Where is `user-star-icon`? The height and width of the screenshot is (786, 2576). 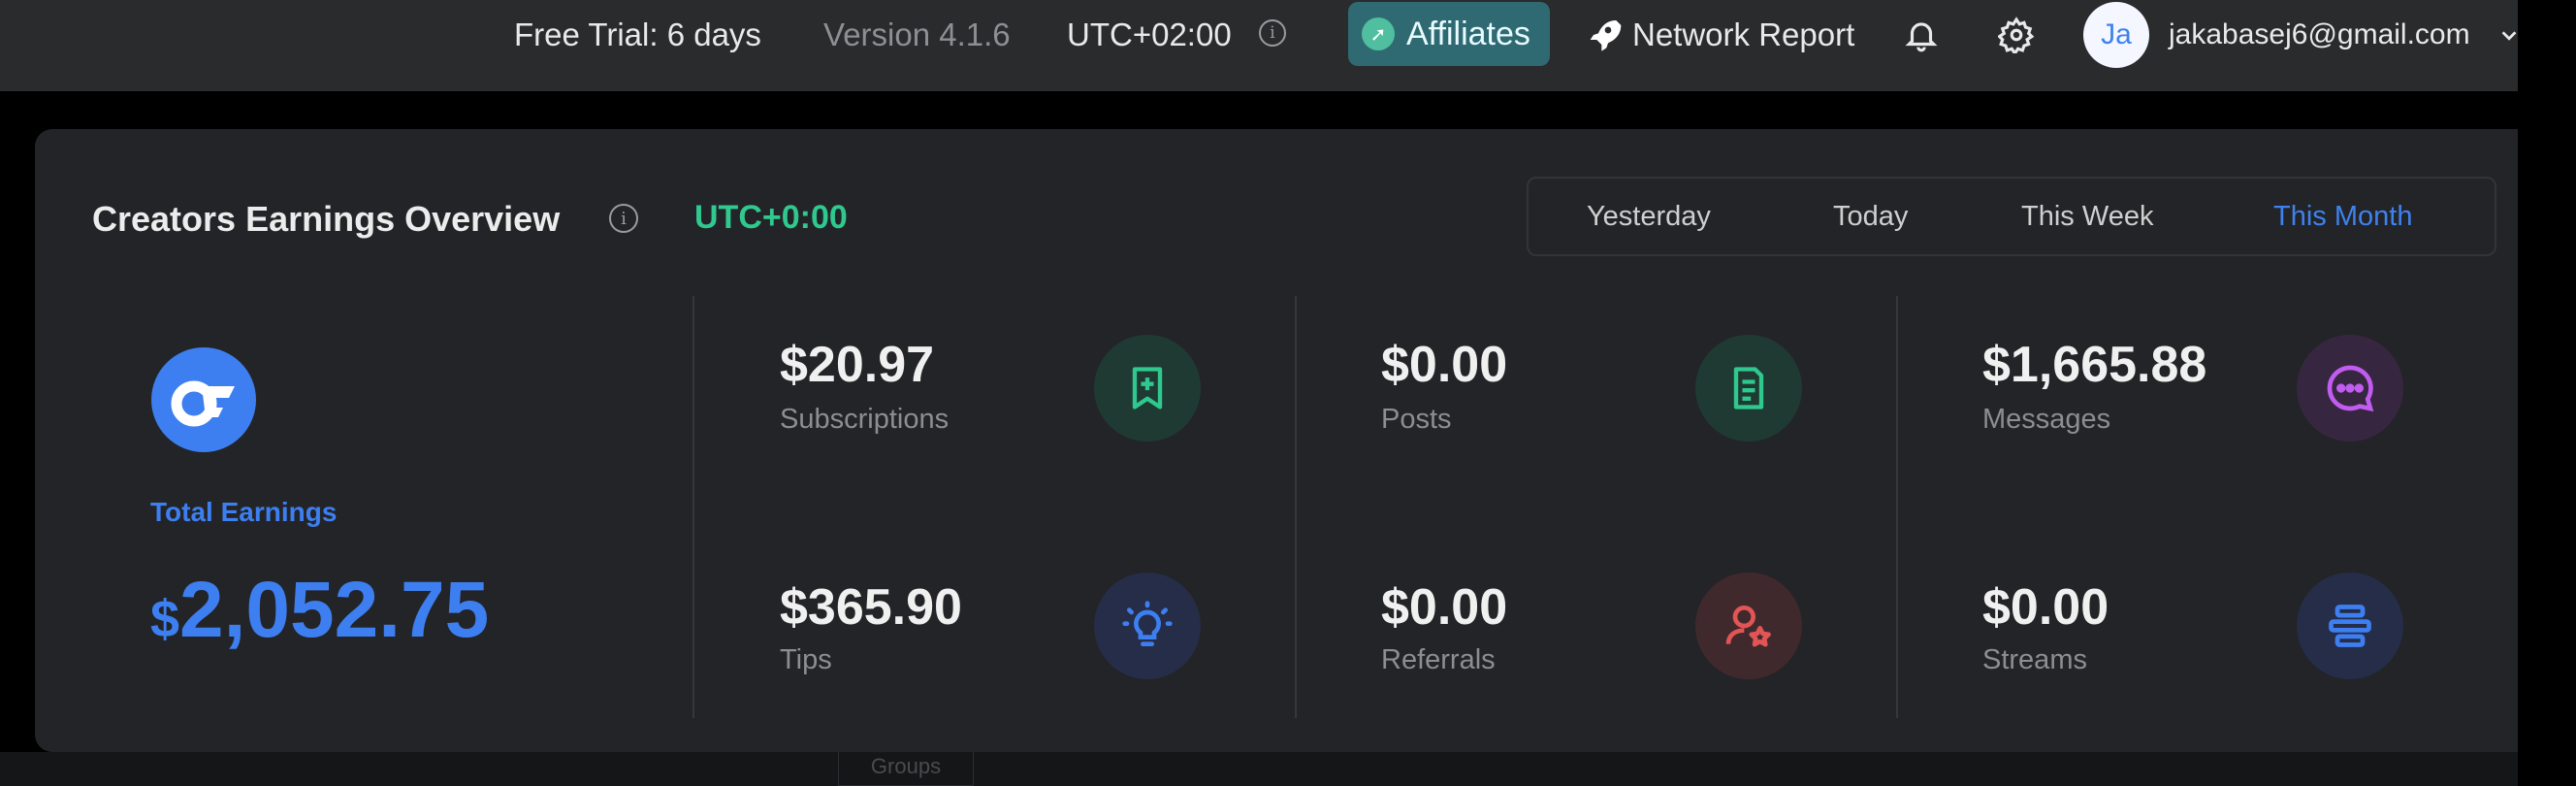 user-star-icon is located at coordinates (1748, 626).